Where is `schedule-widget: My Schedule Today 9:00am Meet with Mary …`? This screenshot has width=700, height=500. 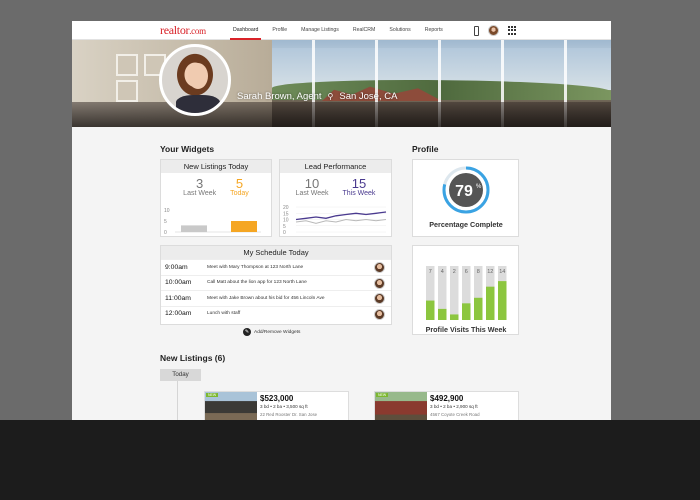
schedule-widget: My Schedule Today 9:00am Meet with Mary … is located at coordinates (276, 285).